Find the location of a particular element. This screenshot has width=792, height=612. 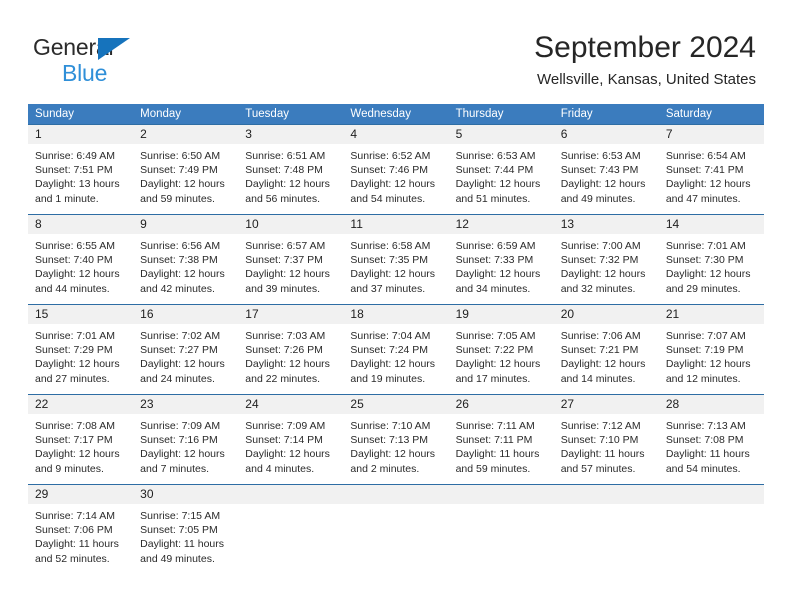

weekday-saturday: Saturday is located at coordinates (688, 114).